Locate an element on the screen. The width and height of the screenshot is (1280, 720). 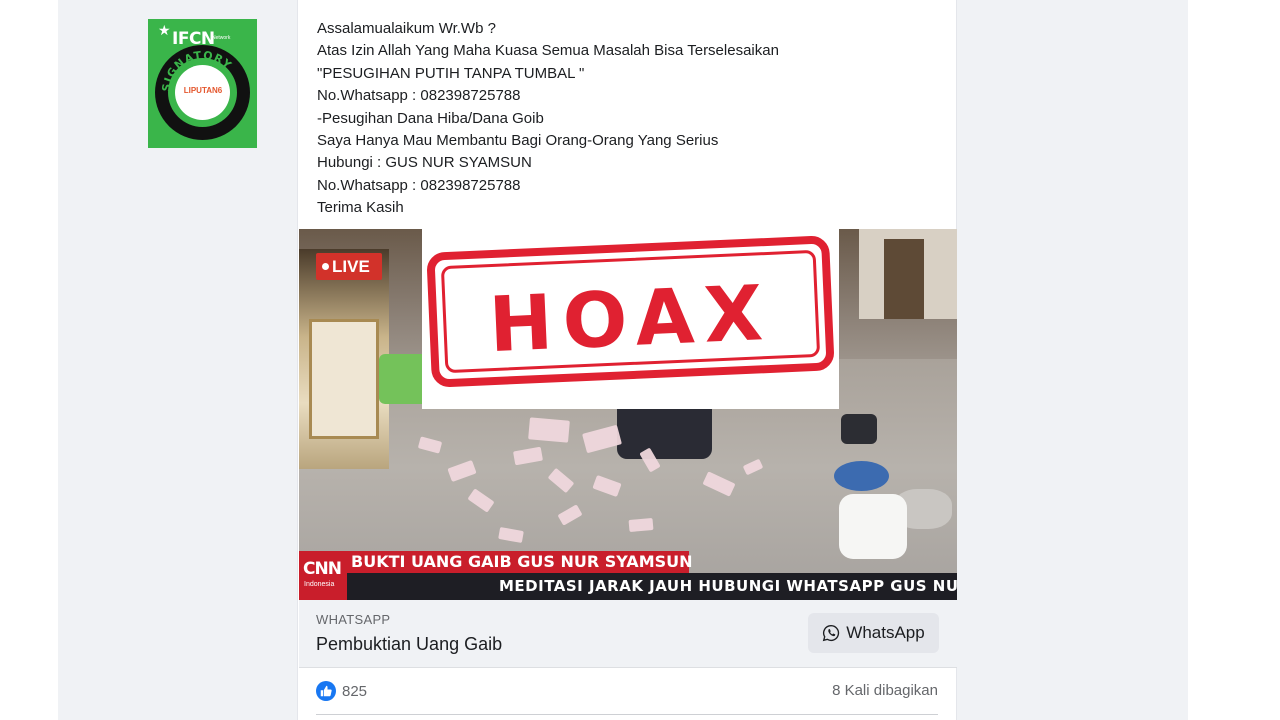
thumbs-up-icon is located at coordinates (326, 691).